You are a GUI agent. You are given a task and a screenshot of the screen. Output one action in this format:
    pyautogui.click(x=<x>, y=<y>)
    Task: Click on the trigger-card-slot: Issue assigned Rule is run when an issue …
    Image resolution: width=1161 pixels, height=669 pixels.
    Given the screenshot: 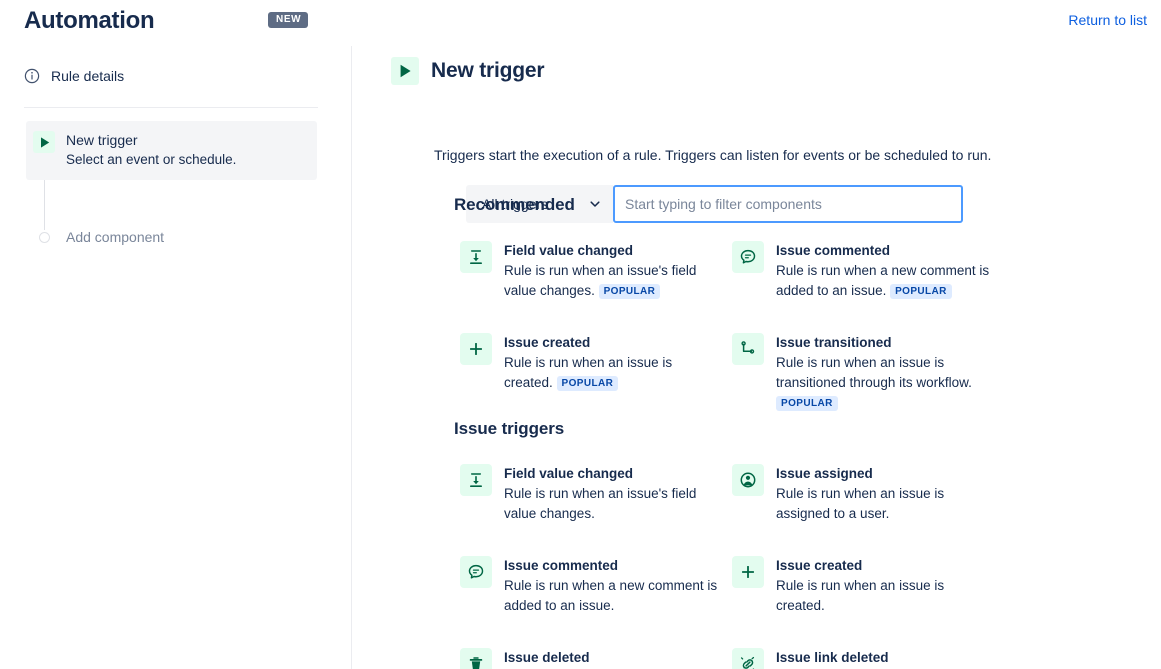 What is the action you would take?
    pyautogui.click(x=862, y=494)
    